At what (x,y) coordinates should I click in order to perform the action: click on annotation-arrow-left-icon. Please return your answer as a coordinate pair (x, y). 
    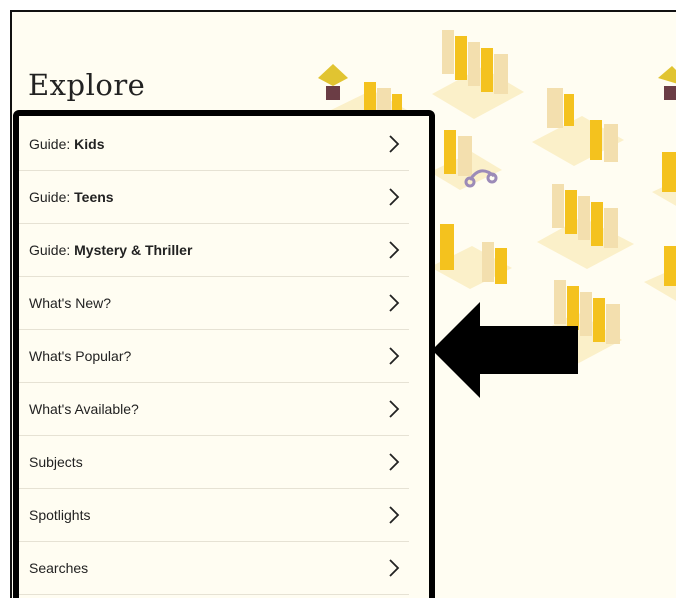
    Looking at the image, I should click on (505, 350).